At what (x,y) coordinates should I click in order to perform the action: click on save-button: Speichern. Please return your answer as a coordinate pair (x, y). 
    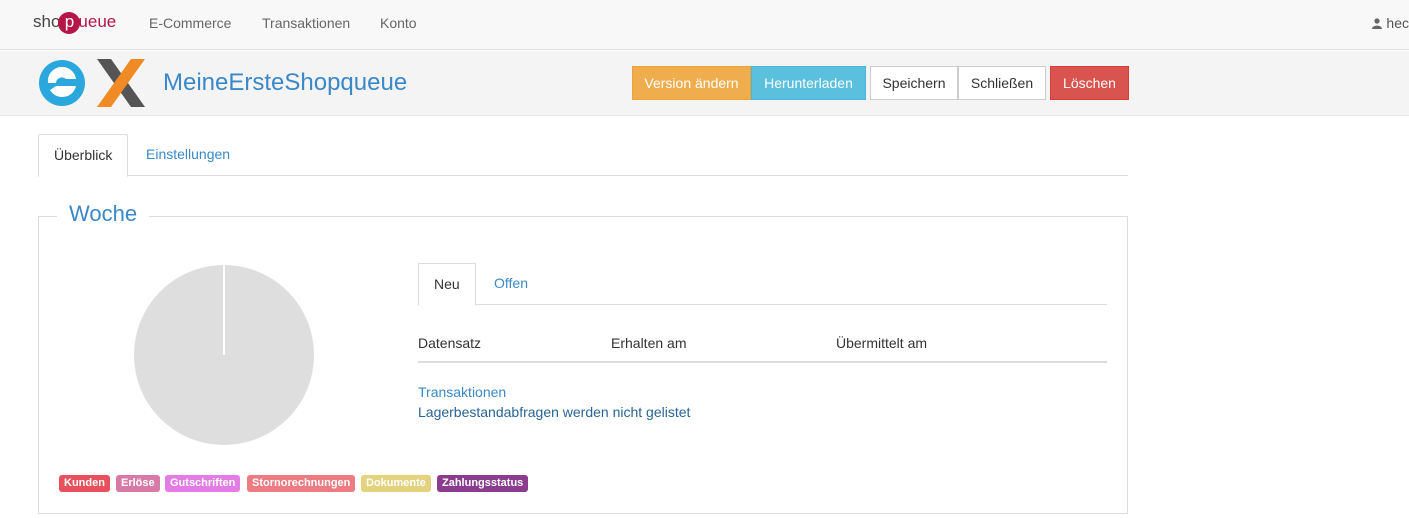
    Looking at the image, I should click on (914, 83).